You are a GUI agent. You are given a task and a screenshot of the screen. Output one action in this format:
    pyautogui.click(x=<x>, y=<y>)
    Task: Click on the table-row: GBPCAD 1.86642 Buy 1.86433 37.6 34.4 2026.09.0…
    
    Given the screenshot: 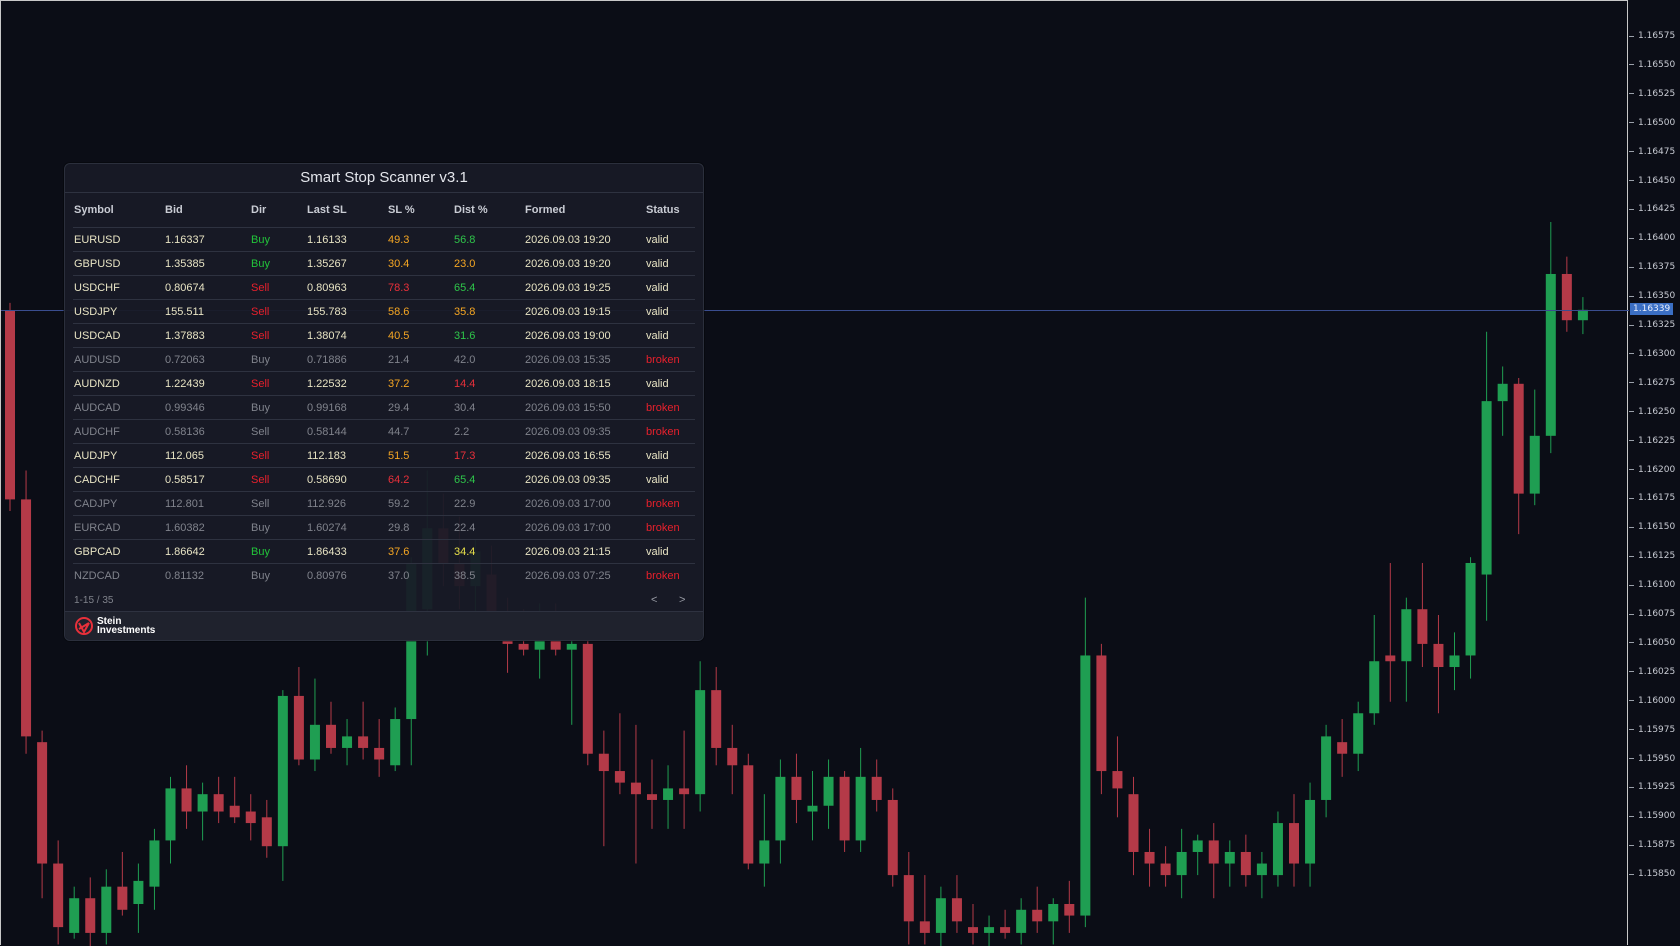 What is the action you would take?
    pyautogui.click(x=384, y=551)
    